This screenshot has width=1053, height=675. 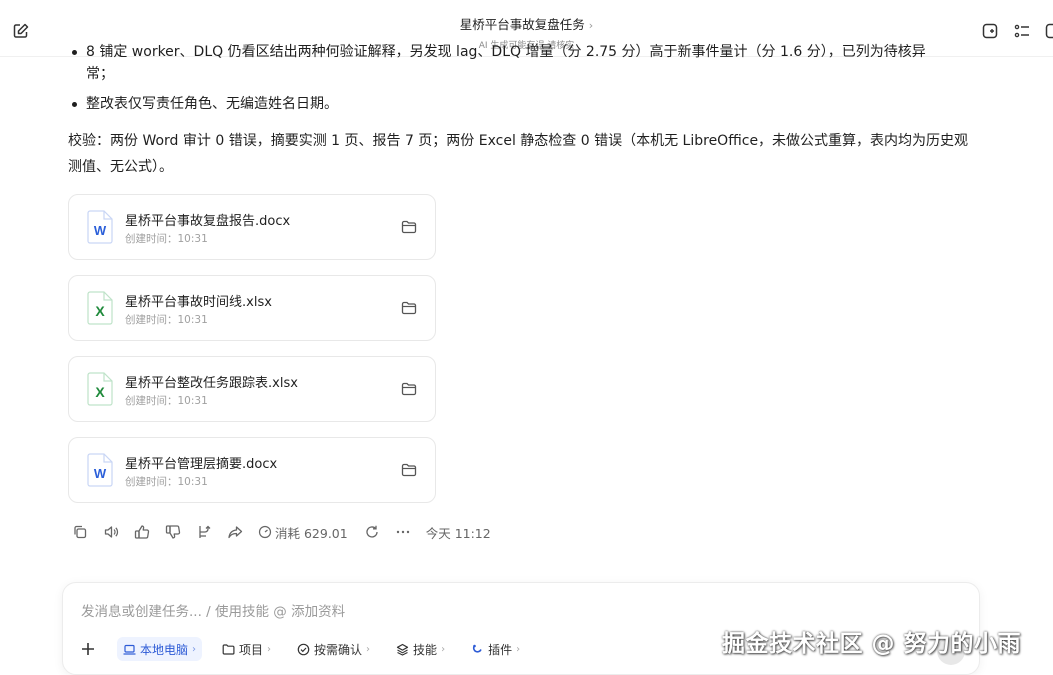 What do you see at coordinates (425, 649) in the screenshot?
I see `chip-label: 技能` at bounding box center [425, 649].